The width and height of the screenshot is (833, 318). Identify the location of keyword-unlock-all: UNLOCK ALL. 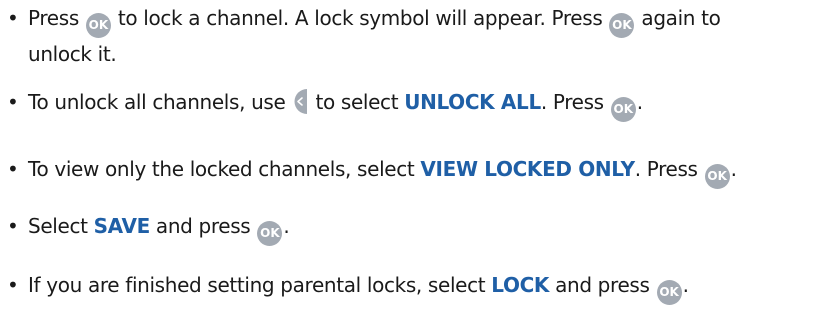
(472, 102).